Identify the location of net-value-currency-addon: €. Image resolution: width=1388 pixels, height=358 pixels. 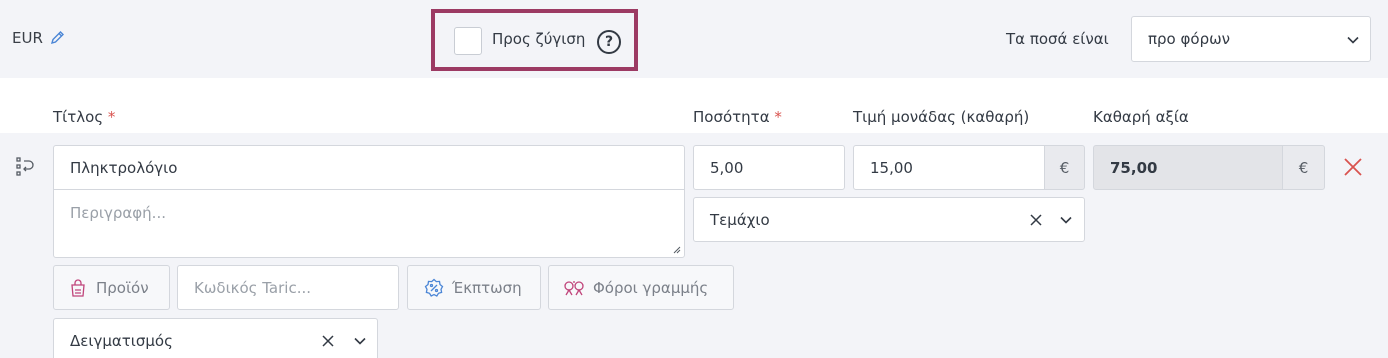
(1303, 167).